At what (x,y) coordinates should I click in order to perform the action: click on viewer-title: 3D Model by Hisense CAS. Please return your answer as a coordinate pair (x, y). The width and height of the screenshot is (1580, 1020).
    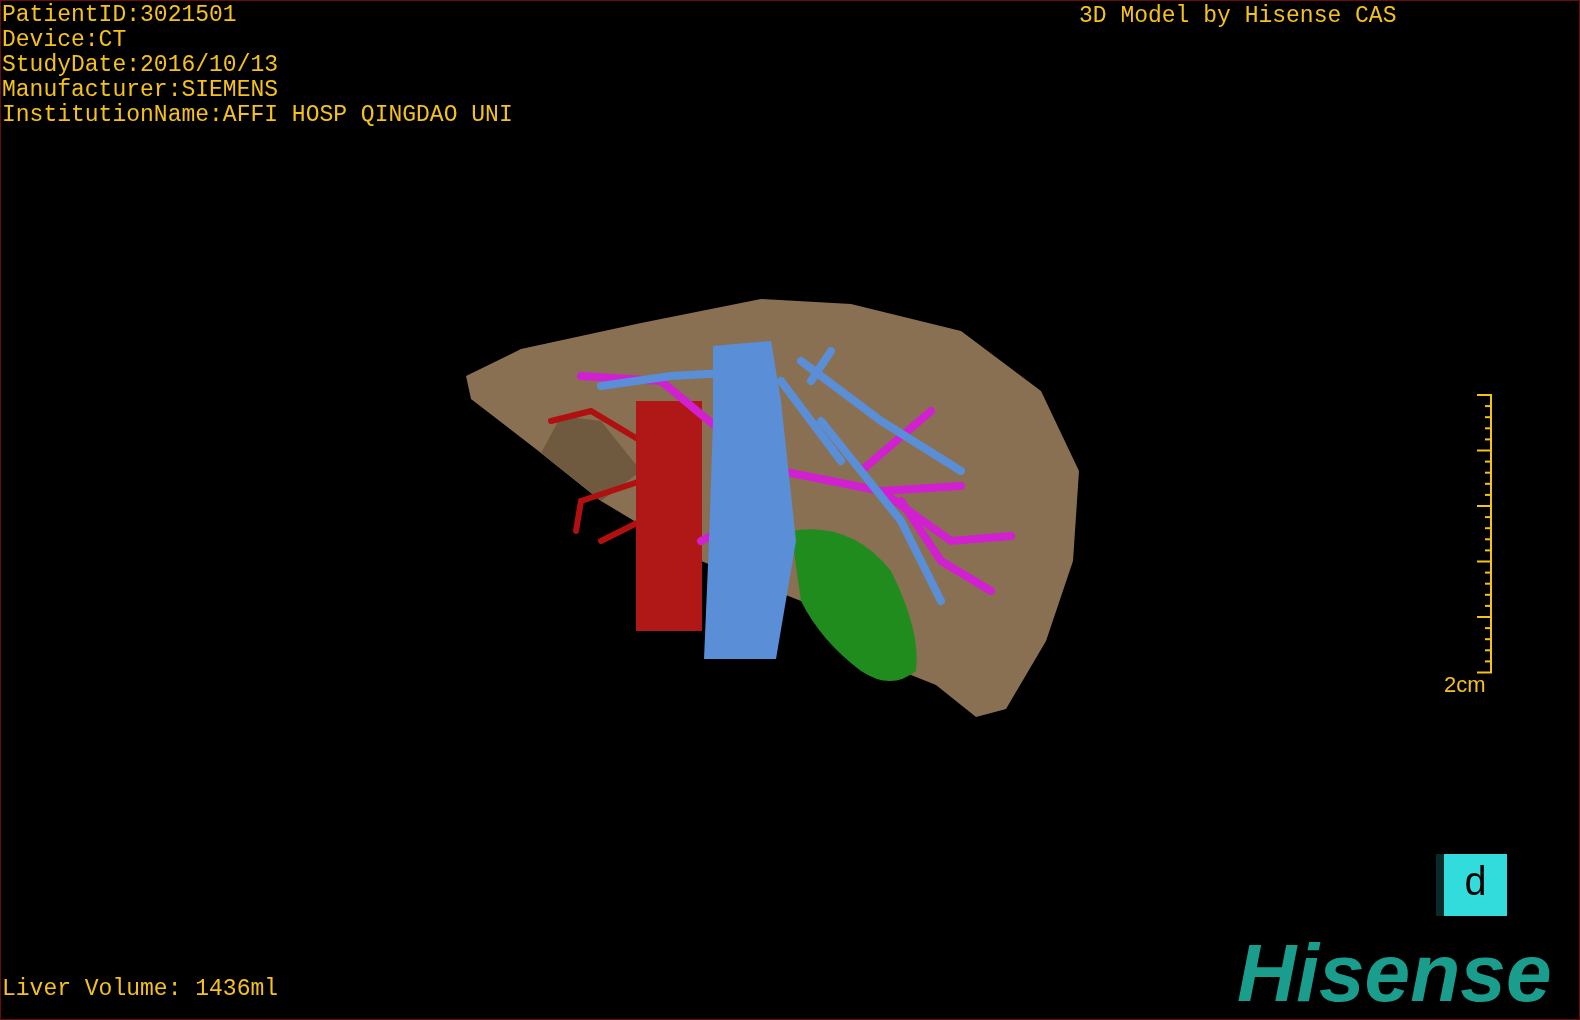
    Looking at the image, I should click on (1238, 16).